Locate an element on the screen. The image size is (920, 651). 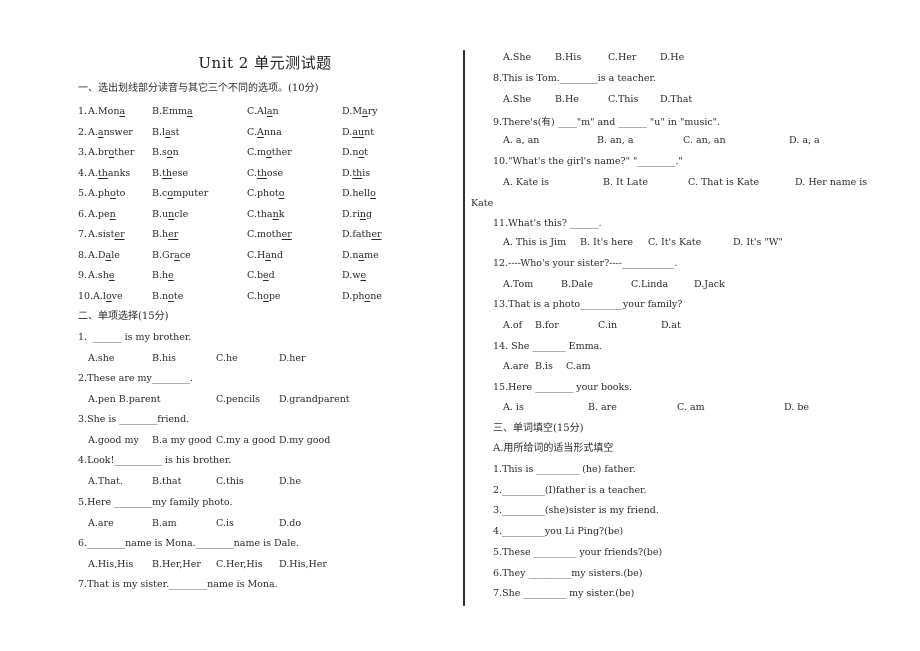
answer-option: B.is is located at coordinates (544, 366).